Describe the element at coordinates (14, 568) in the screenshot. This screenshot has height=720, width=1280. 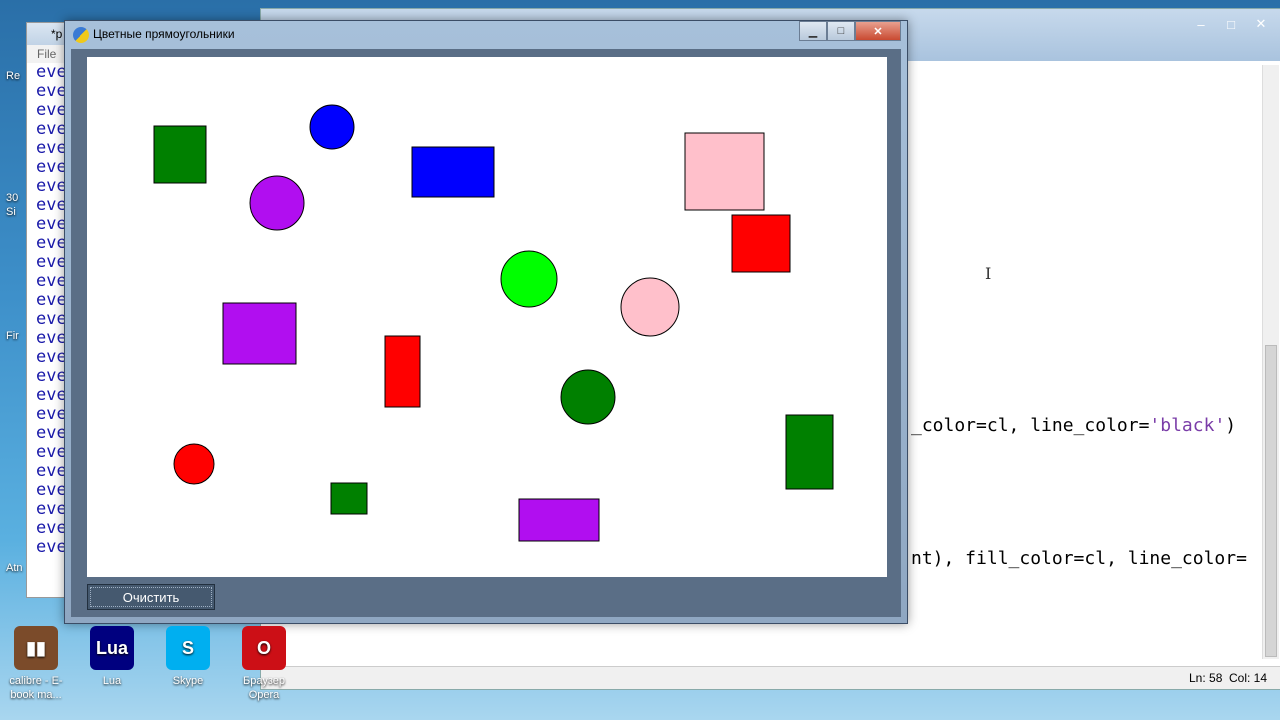
I see `desktop-label: Atn` at that location.